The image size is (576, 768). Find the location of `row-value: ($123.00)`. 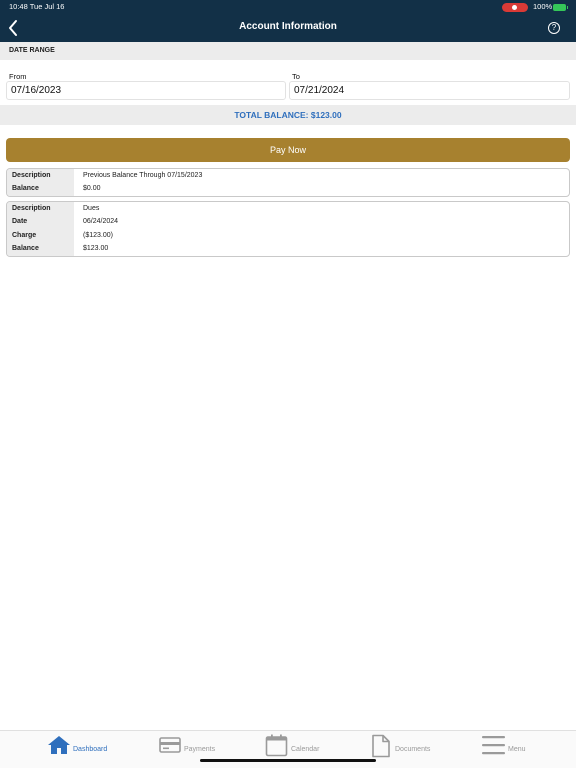

row-value: ($123.00) is located at coordinates (98, 235).